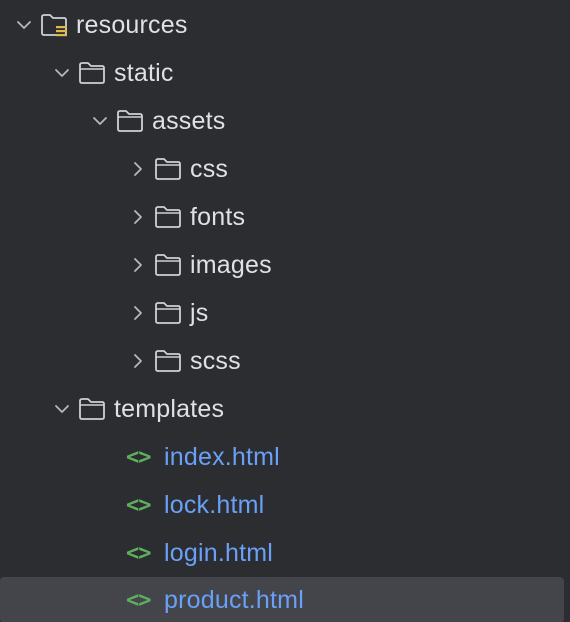  What do you see at coordinates (214, 504) in the screenshot?
I see `tree-row-label: lock.html` at bounding box center [214, 504].